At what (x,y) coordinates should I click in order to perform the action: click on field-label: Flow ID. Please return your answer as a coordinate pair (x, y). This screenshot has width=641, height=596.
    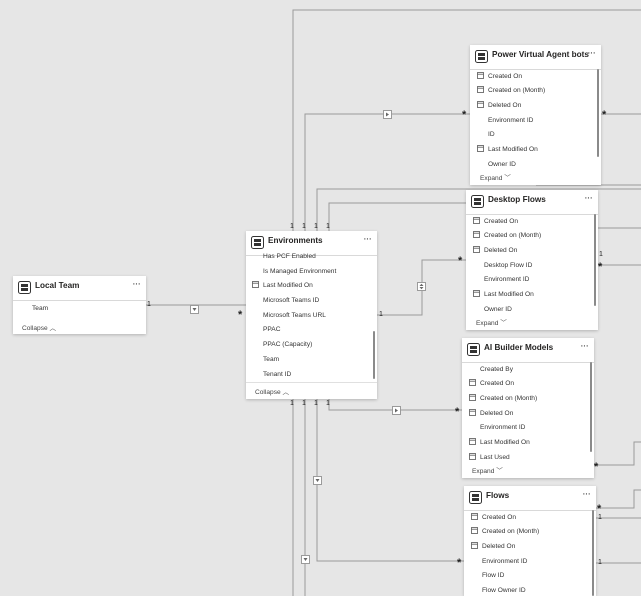
    Looking at the image, I should click on (493, 575).